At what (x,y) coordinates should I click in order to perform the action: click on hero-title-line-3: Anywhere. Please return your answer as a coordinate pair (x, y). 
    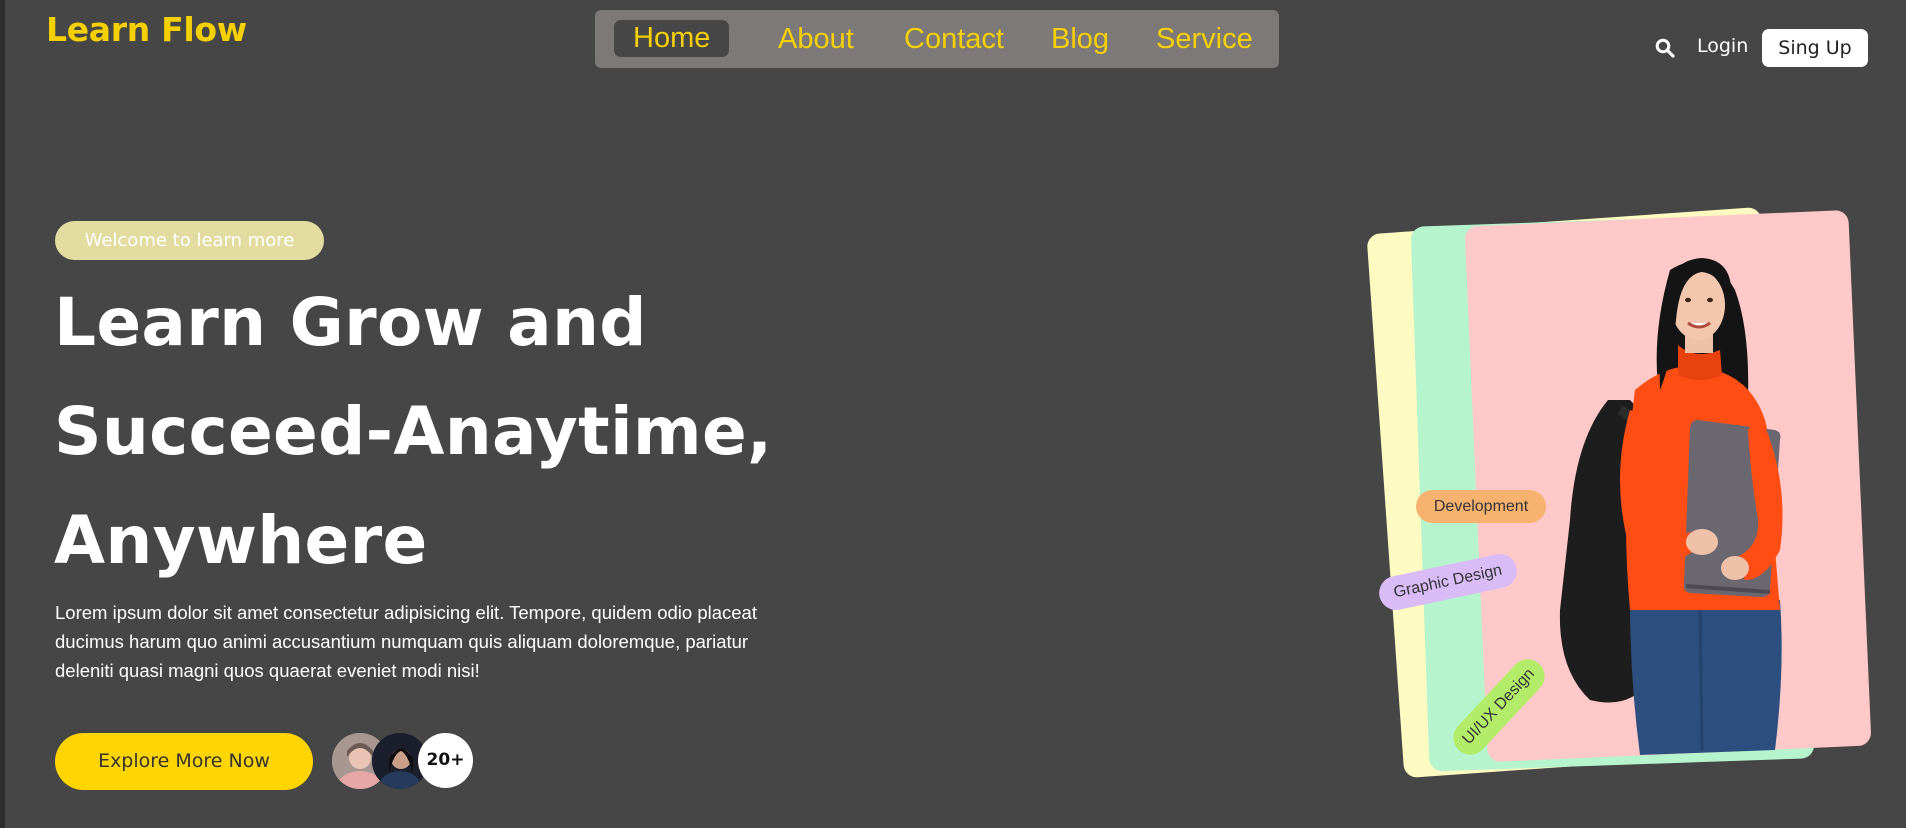
    Looking at the image, I should click on (241, 540).